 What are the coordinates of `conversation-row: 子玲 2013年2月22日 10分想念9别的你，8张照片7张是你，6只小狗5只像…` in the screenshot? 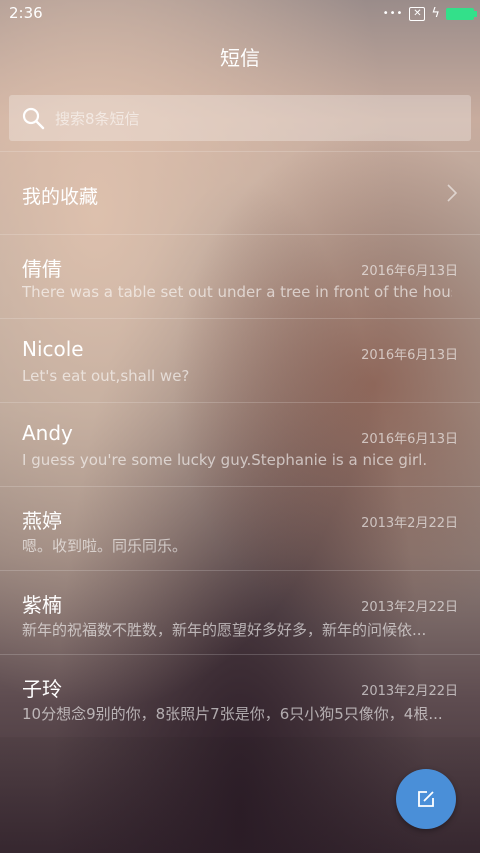 It's located at (240, 696).